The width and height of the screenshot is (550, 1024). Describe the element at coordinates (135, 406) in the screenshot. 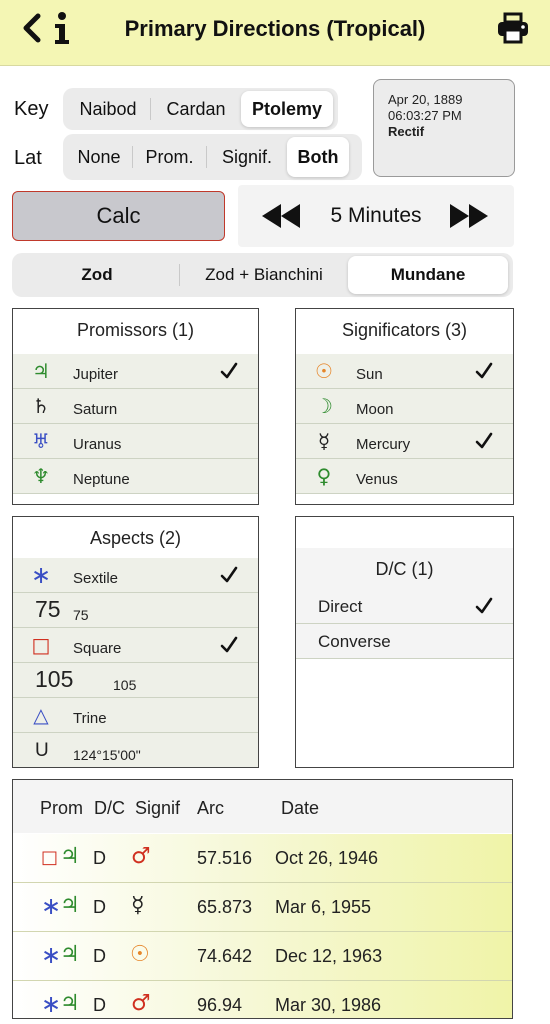

I see `promissor-saturn-row: ♄ Saturn` at that location.